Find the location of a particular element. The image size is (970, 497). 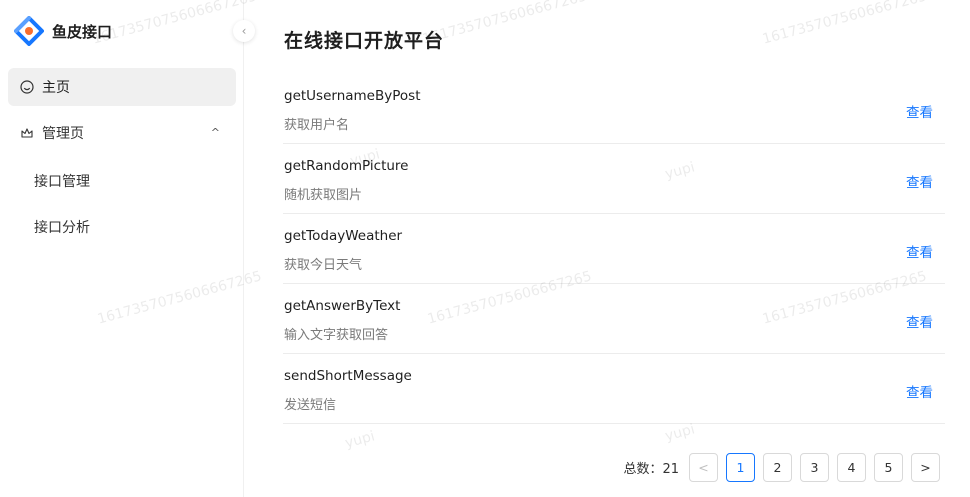

app-title: 鱼皮接口 is located at coordinates (82, 31).